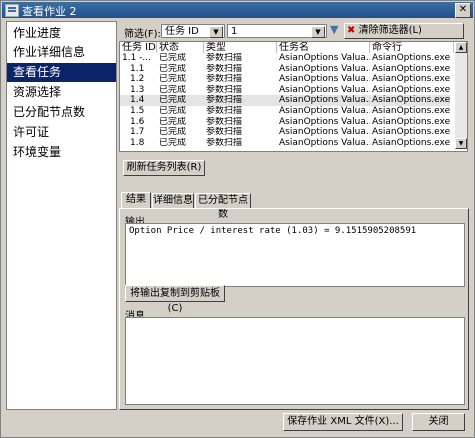  I want to click on col-task-id: 任务 ID, so click(138, 47).